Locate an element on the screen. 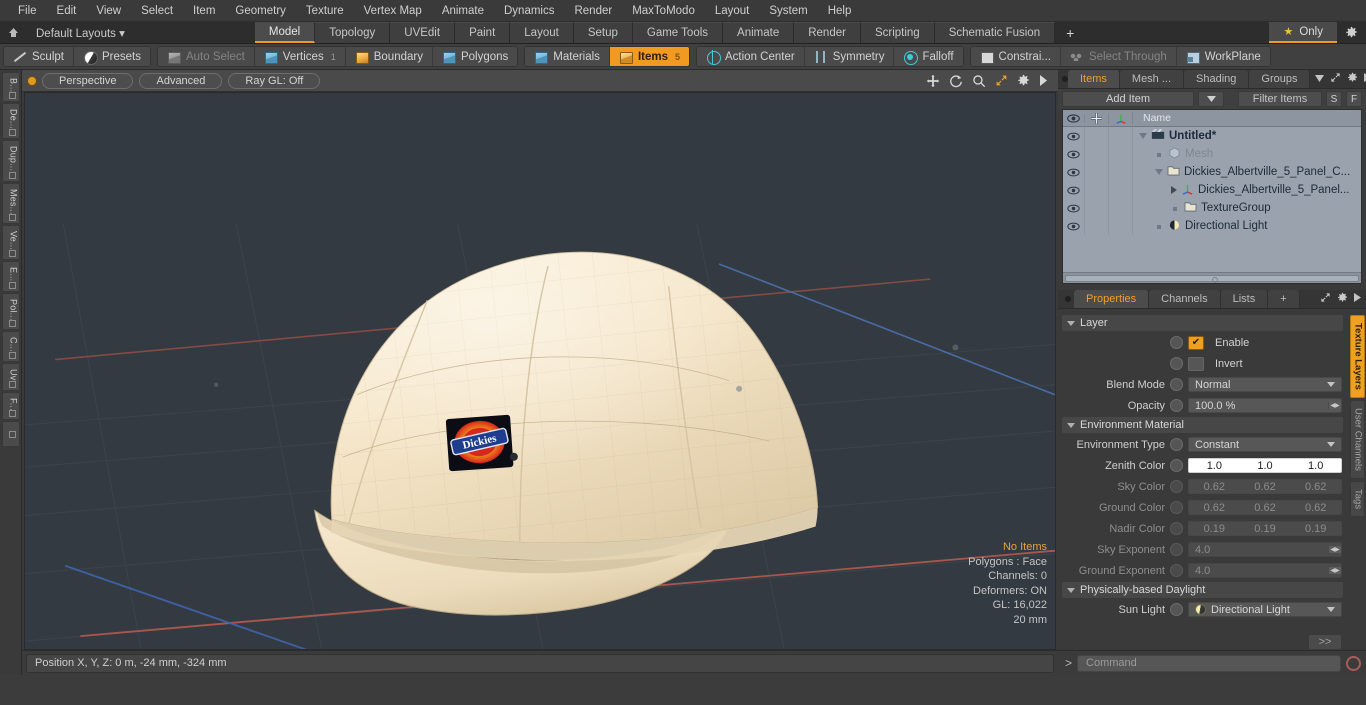  layout-tab-game-tools: Game Tools is located at coordinates (678, 32).